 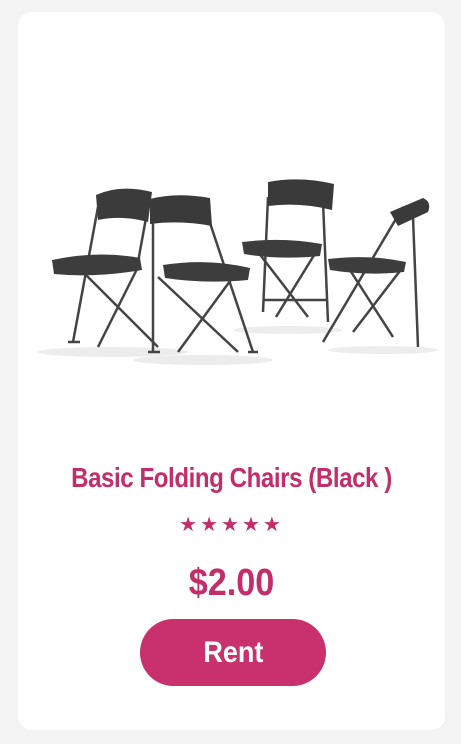 What do you see at coordinates (231, 583) in the screenshot?
I see `product-price: $2.00` at bounding box center [231, 583].